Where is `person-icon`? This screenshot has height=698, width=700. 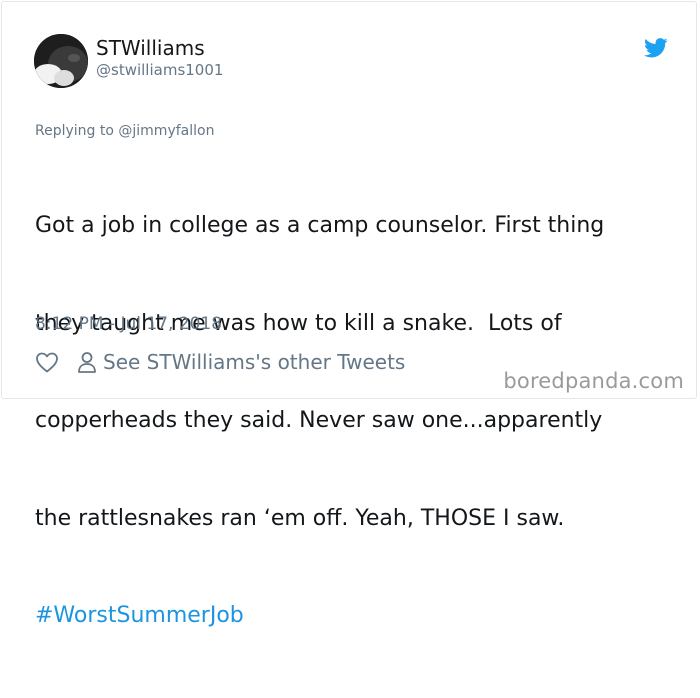 person-icon is located at coordinates (87, 362).